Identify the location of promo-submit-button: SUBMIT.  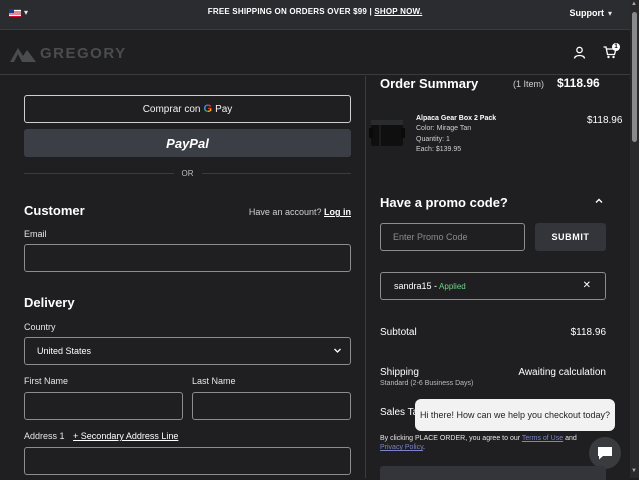
(570, 237).